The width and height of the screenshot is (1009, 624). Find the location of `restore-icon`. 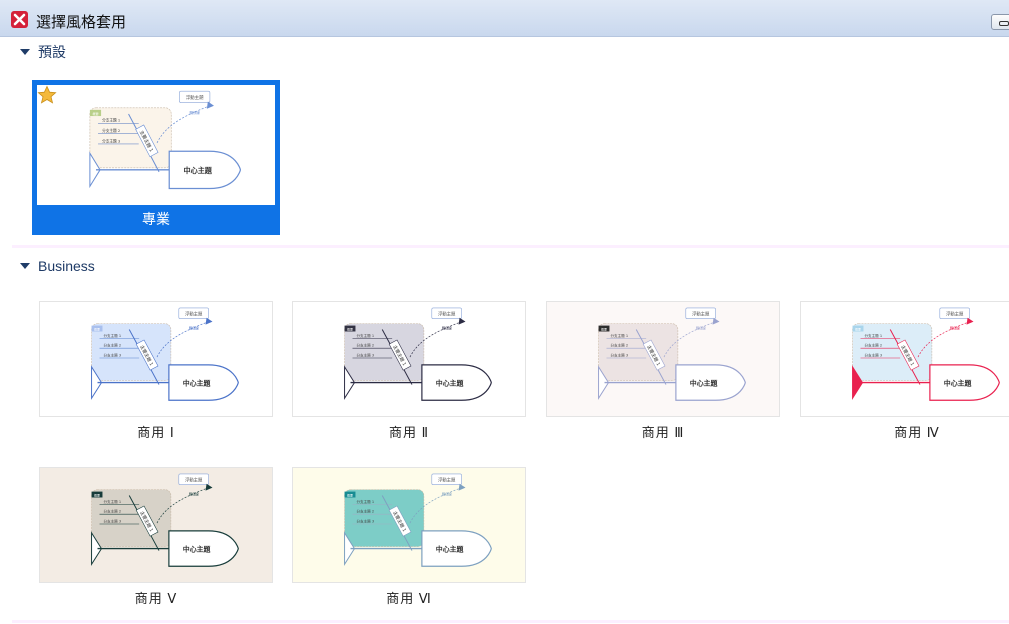

restore-icon is located at coordinates (1004, 23).